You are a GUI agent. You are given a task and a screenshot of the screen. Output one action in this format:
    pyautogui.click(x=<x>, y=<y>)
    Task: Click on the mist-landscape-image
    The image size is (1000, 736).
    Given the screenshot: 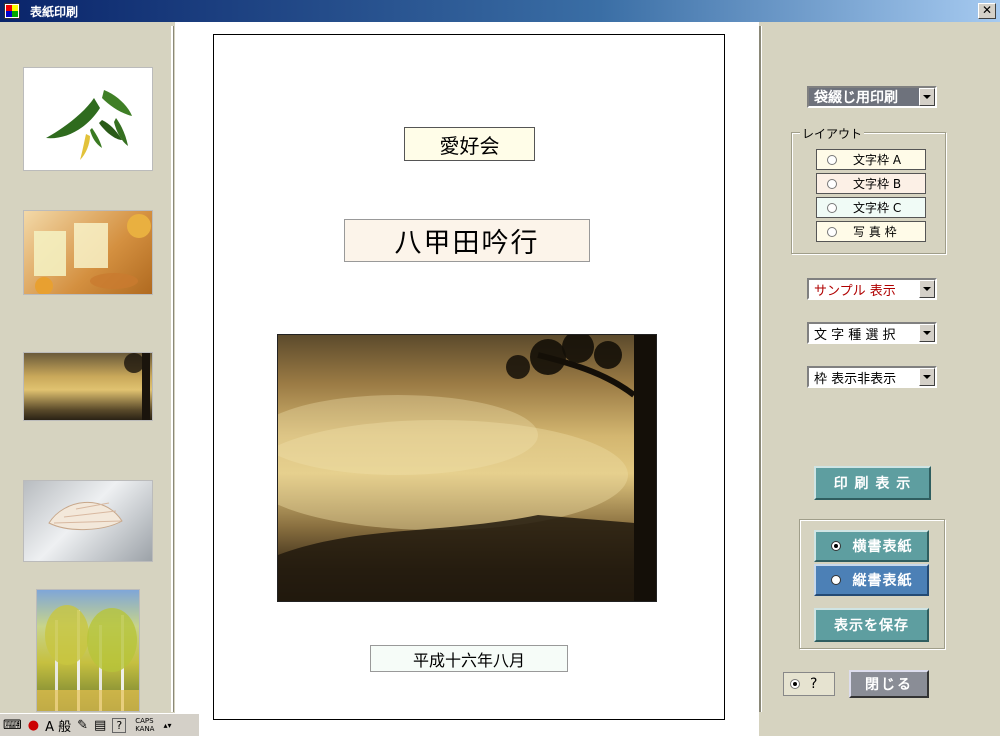 What is the action you would take?
    pyautogui.click(x=467, y=468)
    